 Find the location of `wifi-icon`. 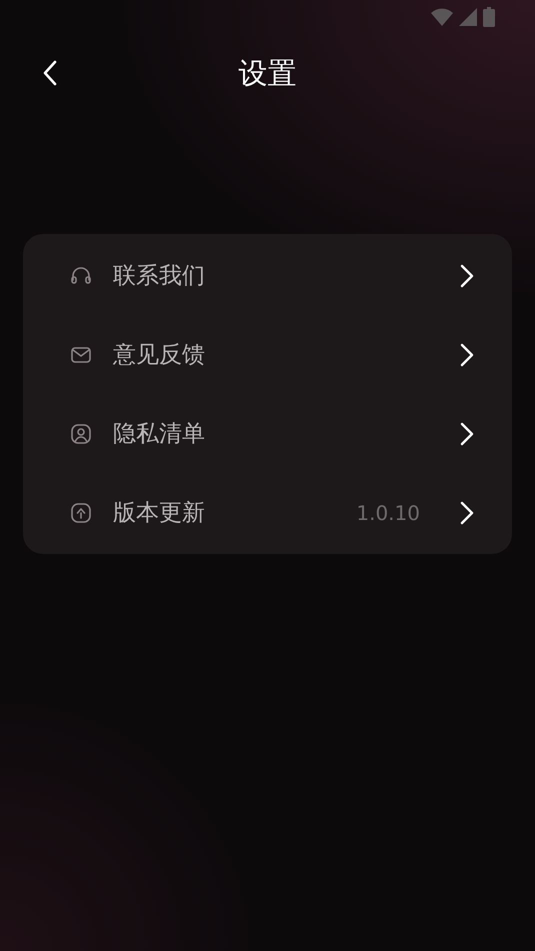

wifi-icon is located at coordinates (442, 17).